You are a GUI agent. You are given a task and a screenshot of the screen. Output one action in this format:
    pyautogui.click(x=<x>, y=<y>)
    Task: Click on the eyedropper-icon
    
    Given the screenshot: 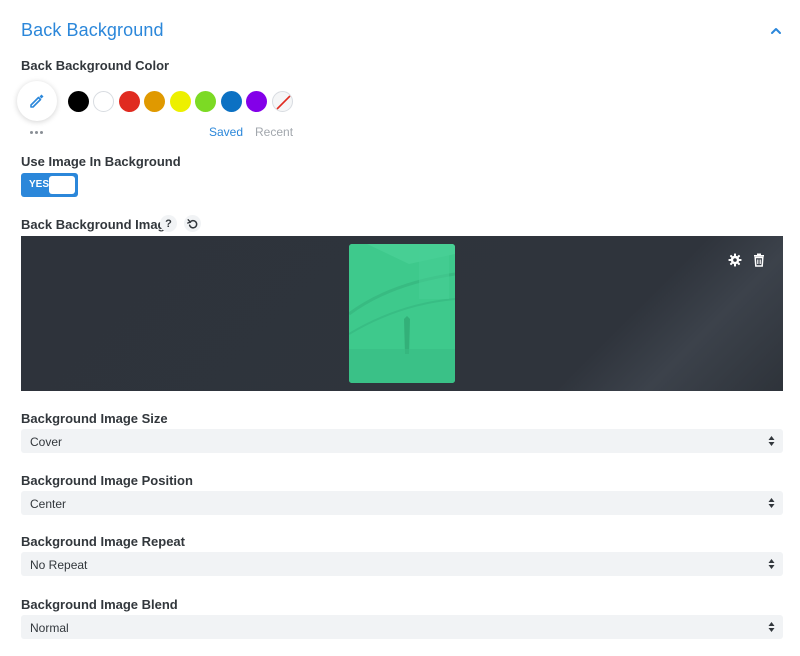 What is the action you would take?
    pyautogui.click(x=37, y=101)
    